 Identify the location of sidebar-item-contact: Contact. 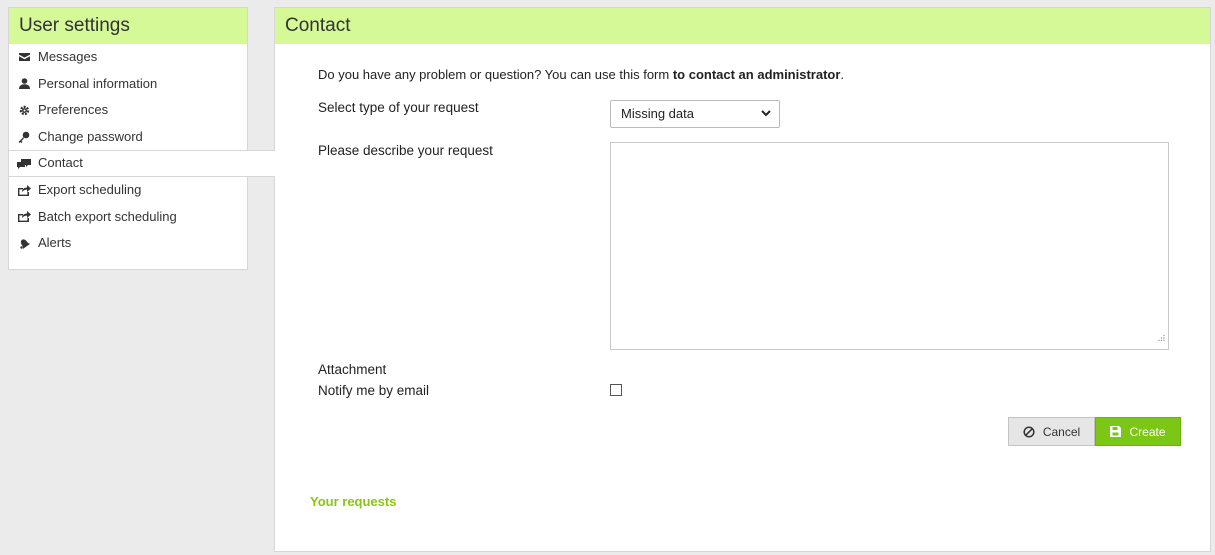
(142, 163).